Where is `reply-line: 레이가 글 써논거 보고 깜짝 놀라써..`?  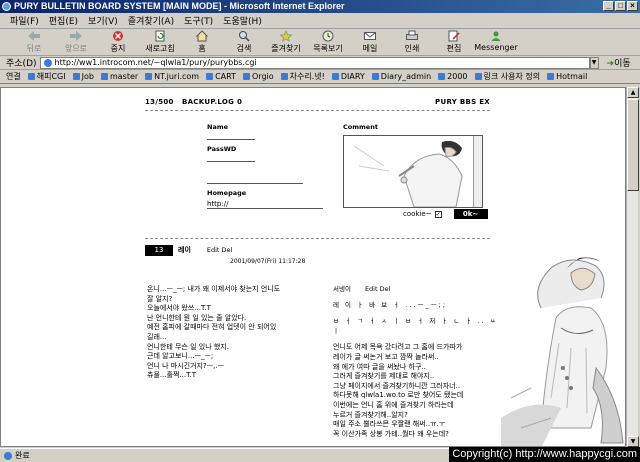
reply-line: 레이가 글 써논거 보고 깜짝 놀라써.. is located at coordinates (386, 356).